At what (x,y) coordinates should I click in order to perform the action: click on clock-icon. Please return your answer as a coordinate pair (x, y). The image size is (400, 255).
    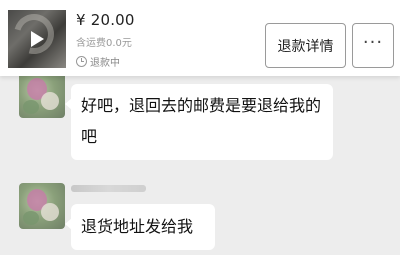
    Looking at the image, I should click on (81, 61).